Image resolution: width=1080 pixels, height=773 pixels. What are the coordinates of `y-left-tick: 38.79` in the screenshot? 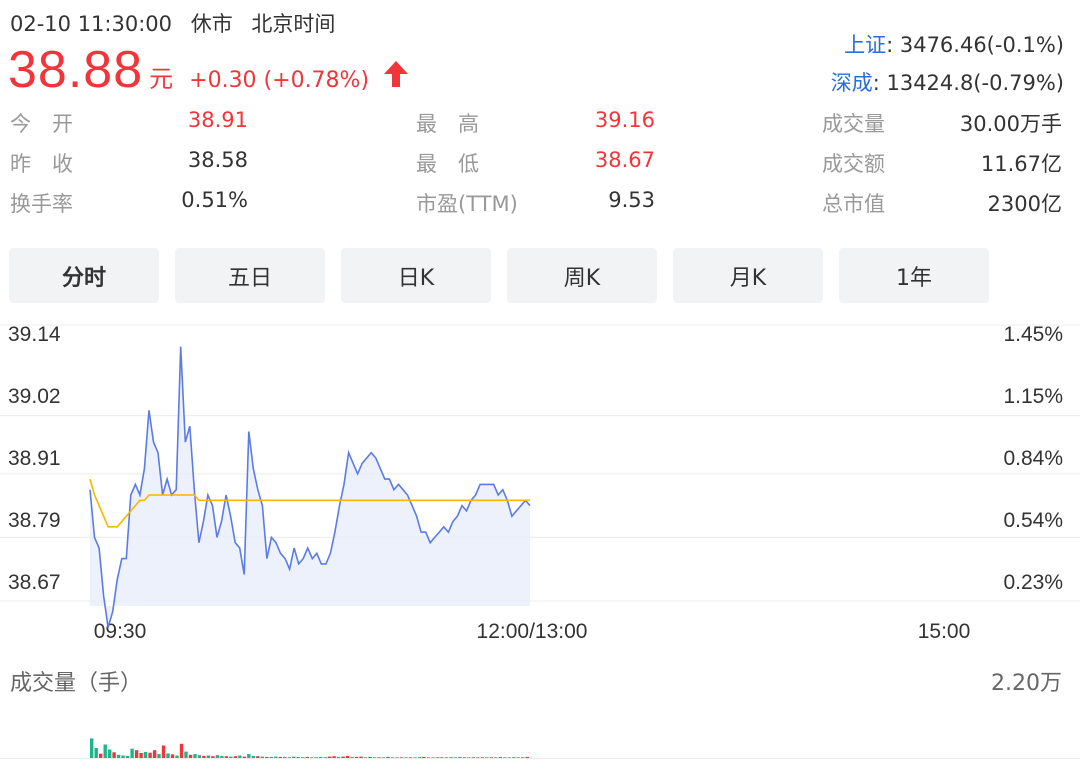 It's located at (34, 520).